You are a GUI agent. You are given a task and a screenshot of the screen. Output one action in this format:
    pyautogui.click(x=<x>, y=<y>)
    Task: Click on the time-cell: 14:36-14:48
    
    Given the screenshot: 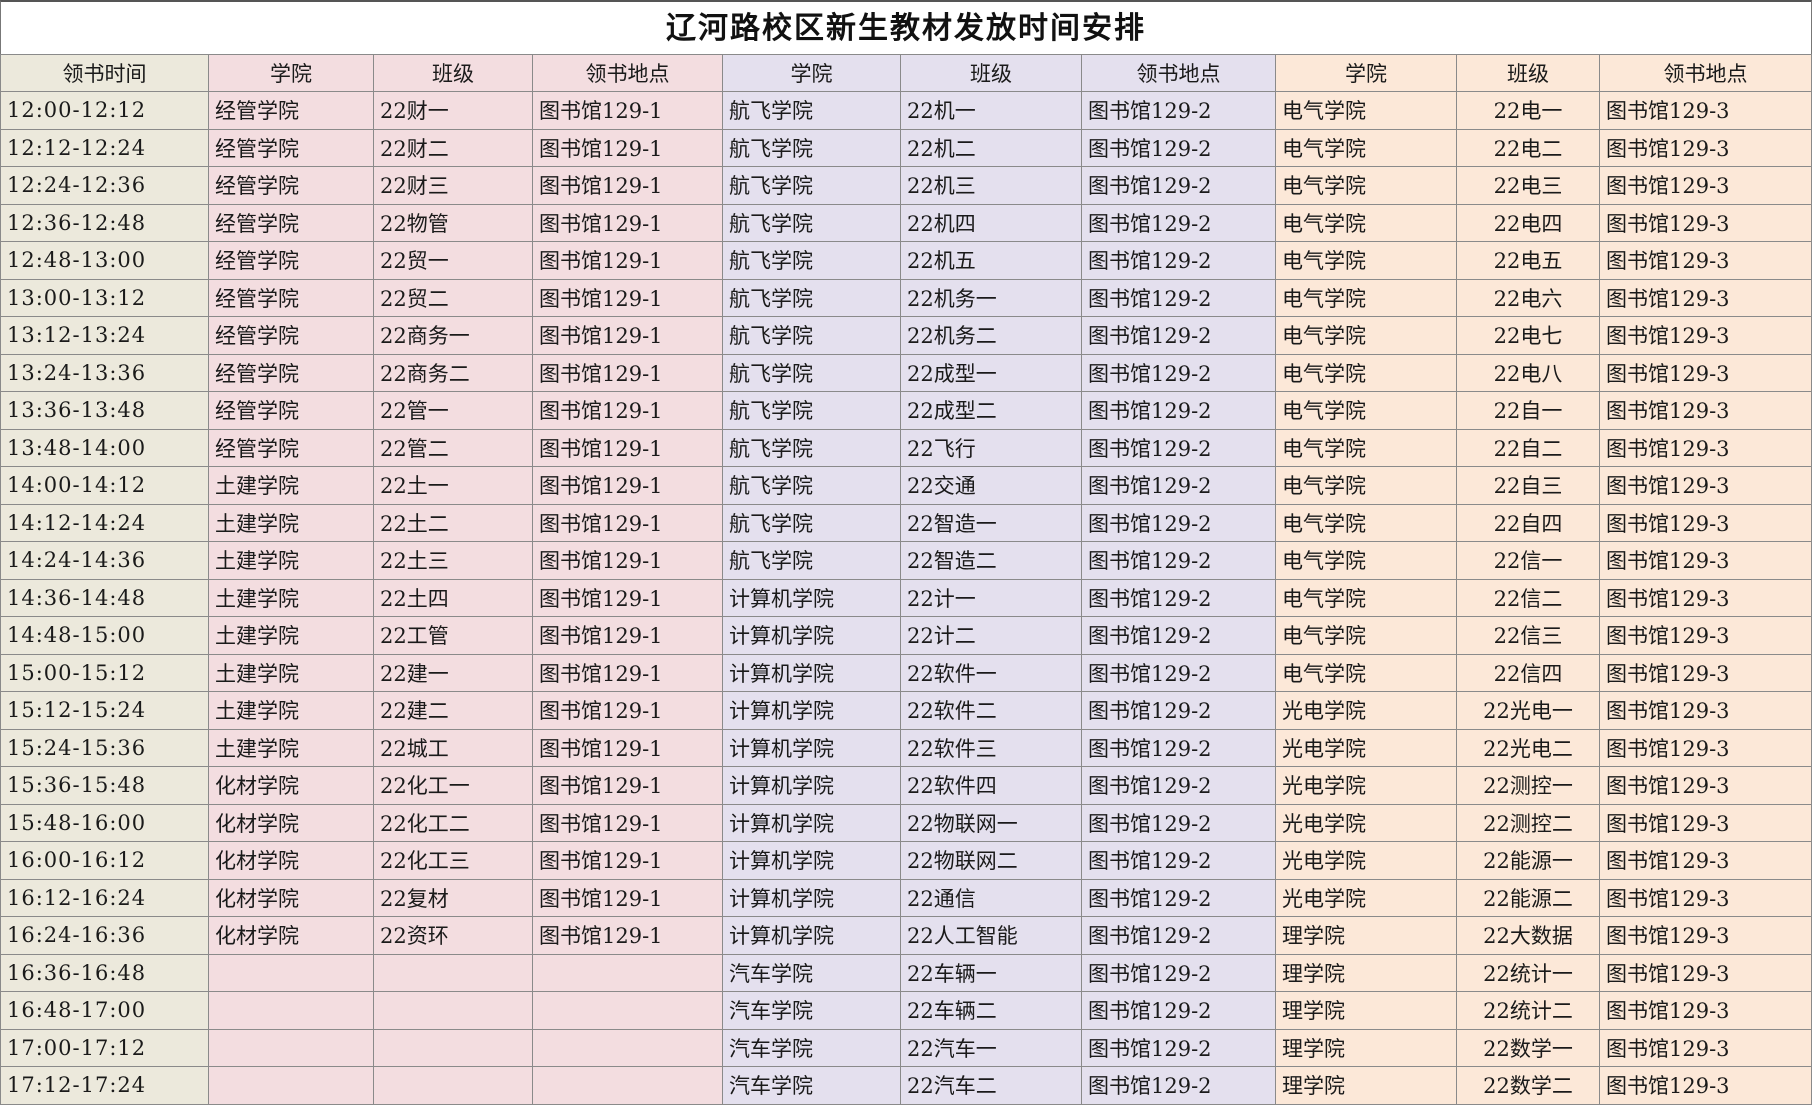 What is the action you would take?
    pyautogui.click(x=104, y=597)
    